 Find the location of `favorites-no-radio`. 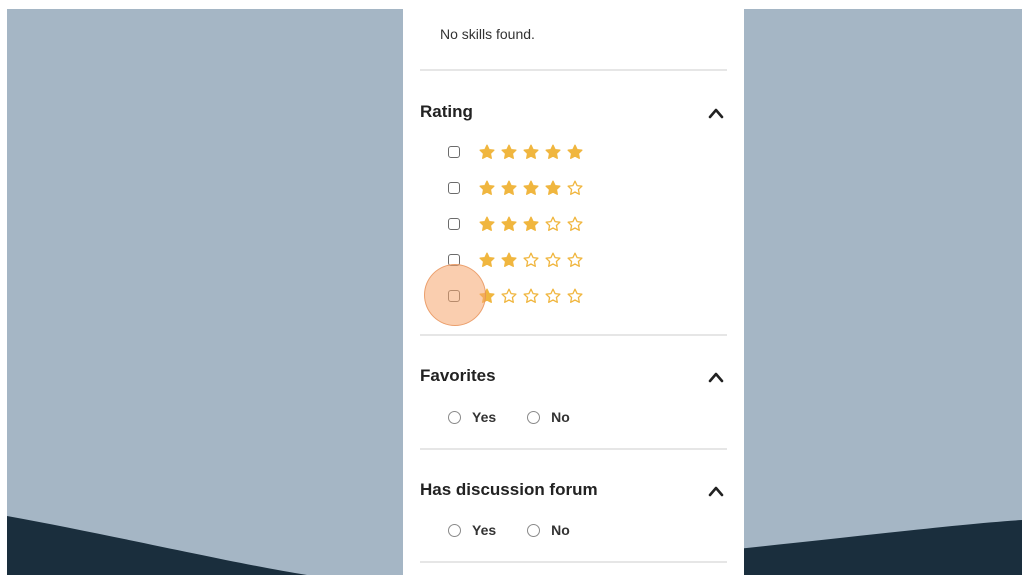

favorites-no-radio is located at coordinates (534, 417).